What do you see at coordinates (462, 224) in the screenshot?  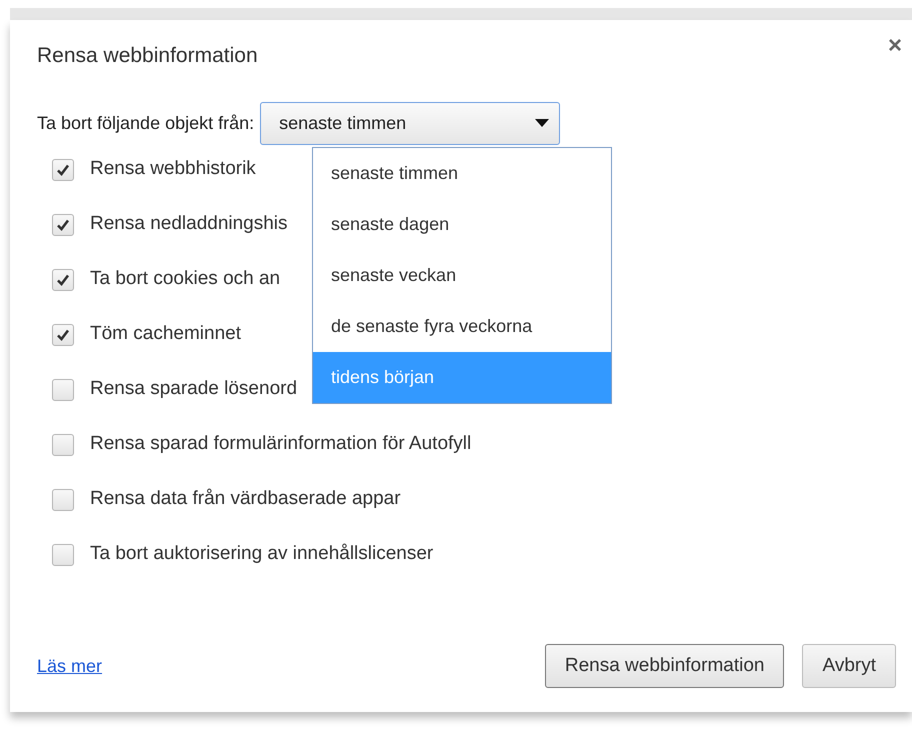 I see `dropdown-option: senaste dagen` at bounding box center [462, 224].